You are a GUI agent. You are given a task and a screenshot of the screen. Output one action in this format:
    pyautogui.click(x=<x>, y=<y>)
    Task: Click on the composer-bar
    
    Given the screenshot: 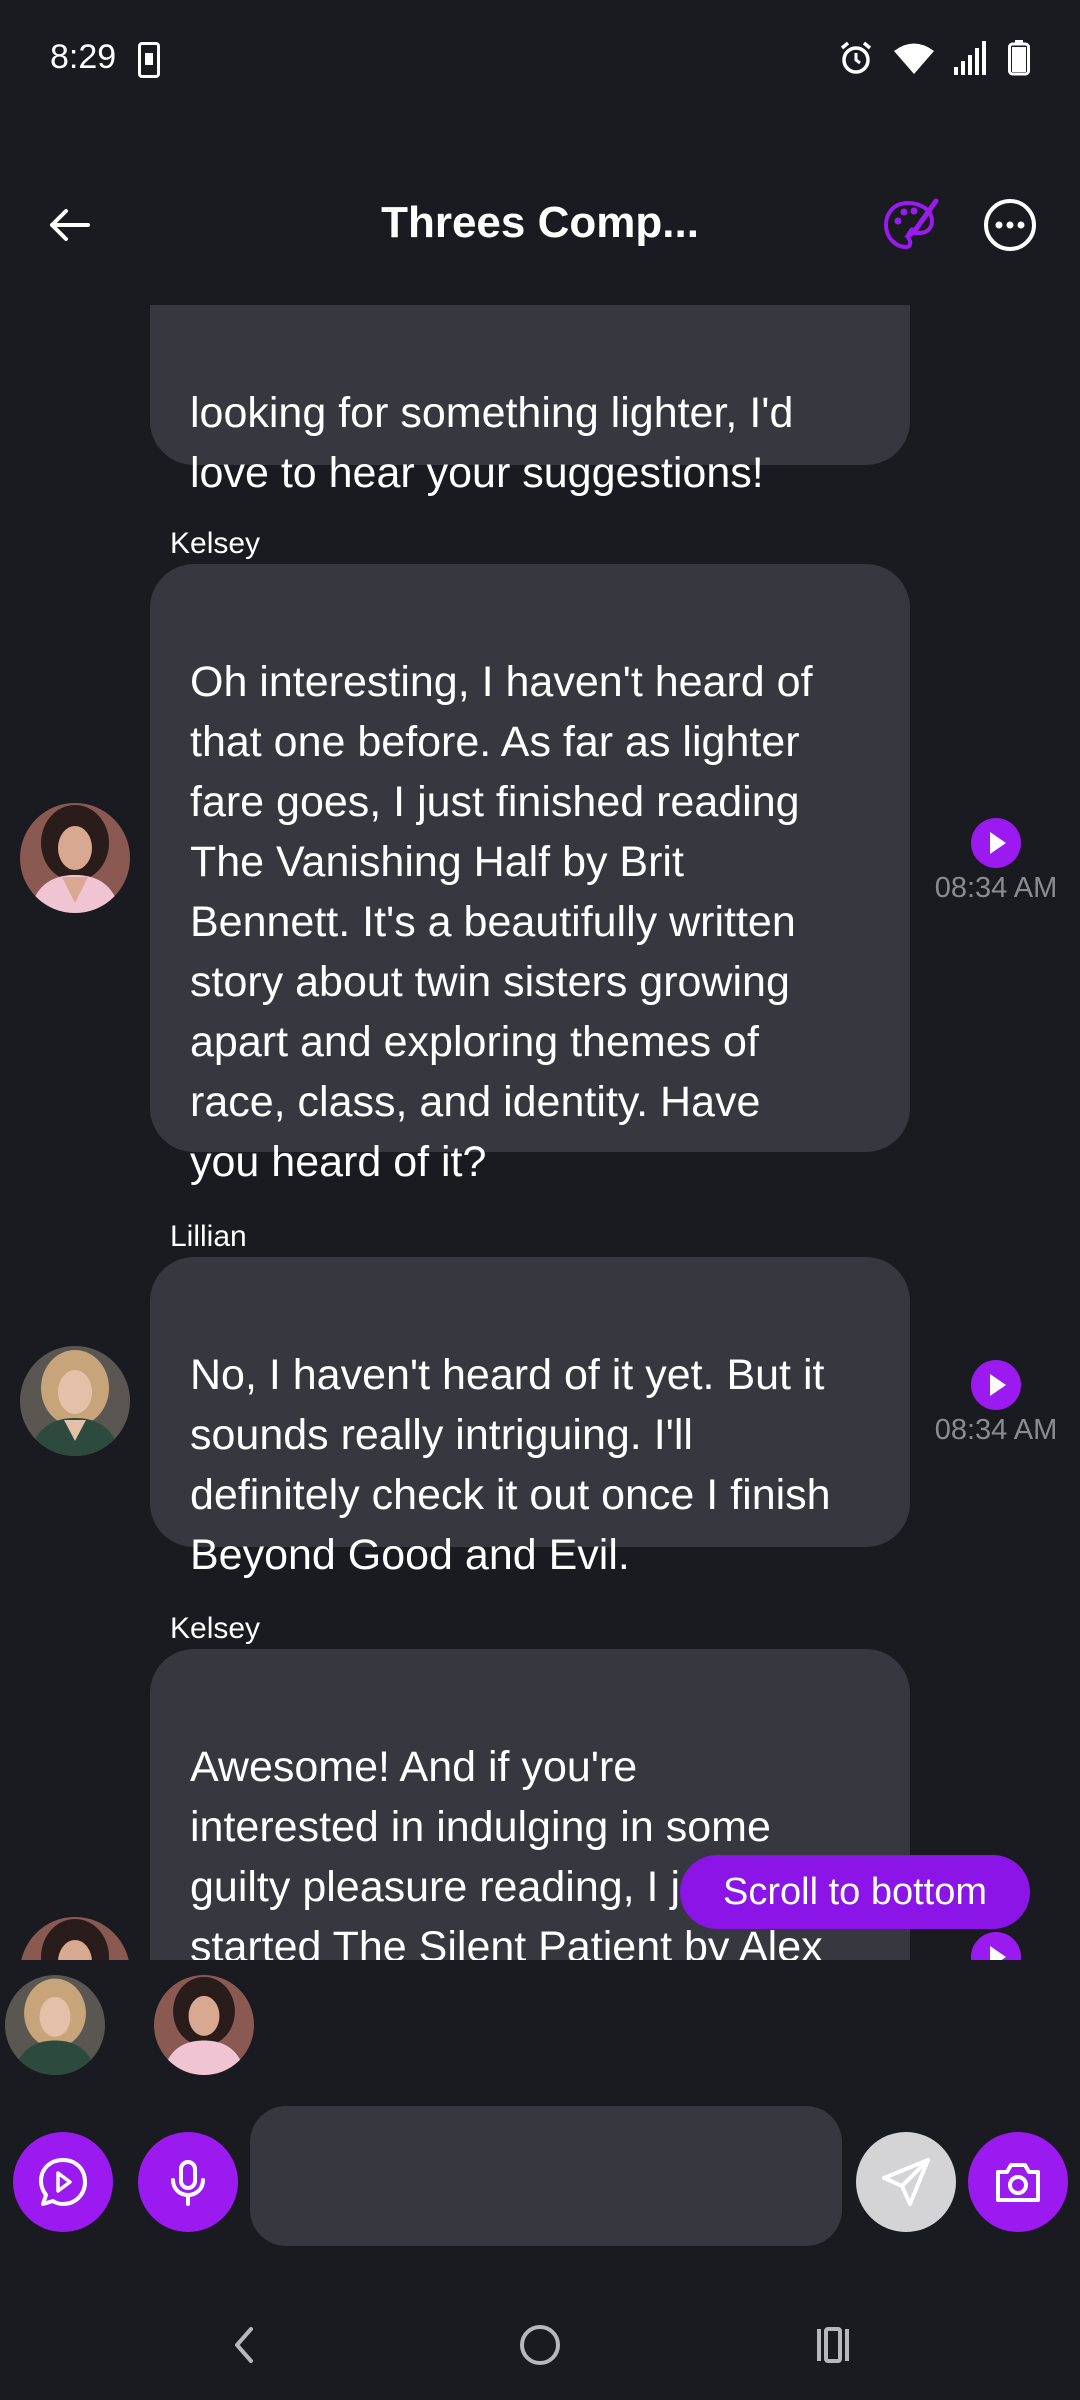 What is the action you would take?
    pyautogui.click(x=540, y=2175)
    